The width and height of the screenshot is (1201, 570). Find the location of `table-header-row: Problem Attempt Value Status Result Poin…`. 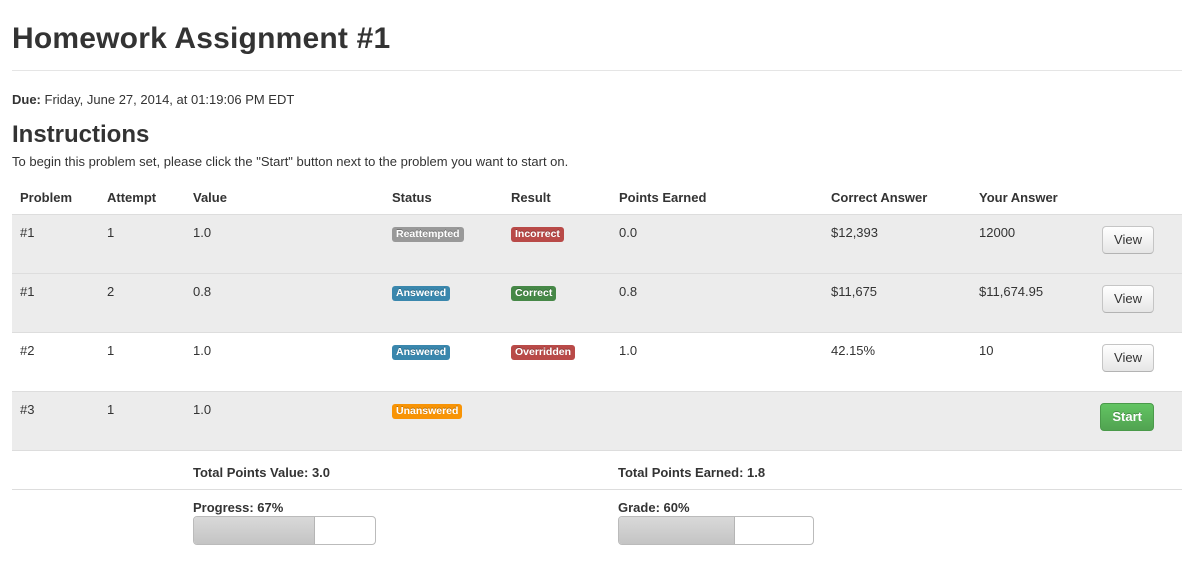

table-header-row: Problem Attempt Value Status Result Poin… is located at coordinates (597, 197).